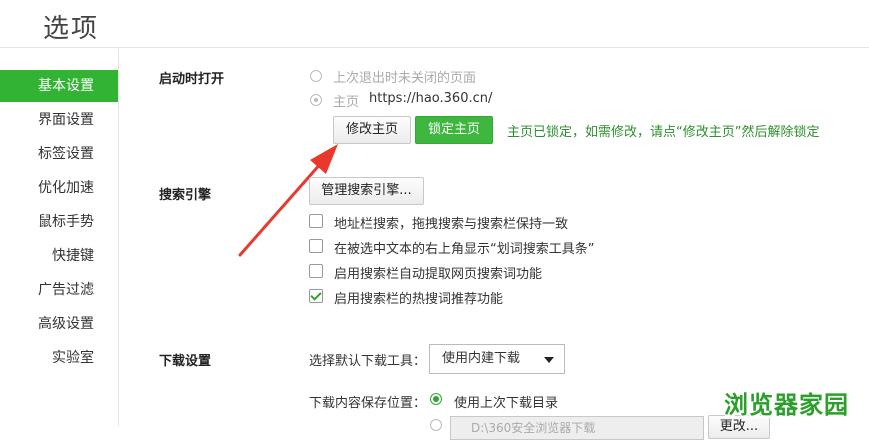  What do you see at coordinates (663, 132) in the screenshot?
I see `lock-note: 主页已锁定，如需修改，请点“修改主页”然后解除锁定` at bounding box center [663, 132].